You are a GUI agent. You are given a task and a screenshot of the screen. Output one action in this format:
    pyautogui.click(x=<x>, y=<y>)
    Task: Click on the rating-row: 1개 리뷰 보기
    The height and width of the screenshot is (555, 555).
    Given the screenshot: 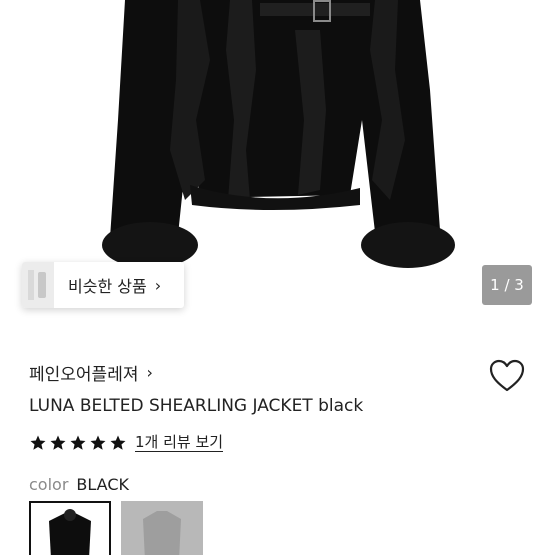 What is the action you would take?
    pyautogui.click(x=126, y=442)
    